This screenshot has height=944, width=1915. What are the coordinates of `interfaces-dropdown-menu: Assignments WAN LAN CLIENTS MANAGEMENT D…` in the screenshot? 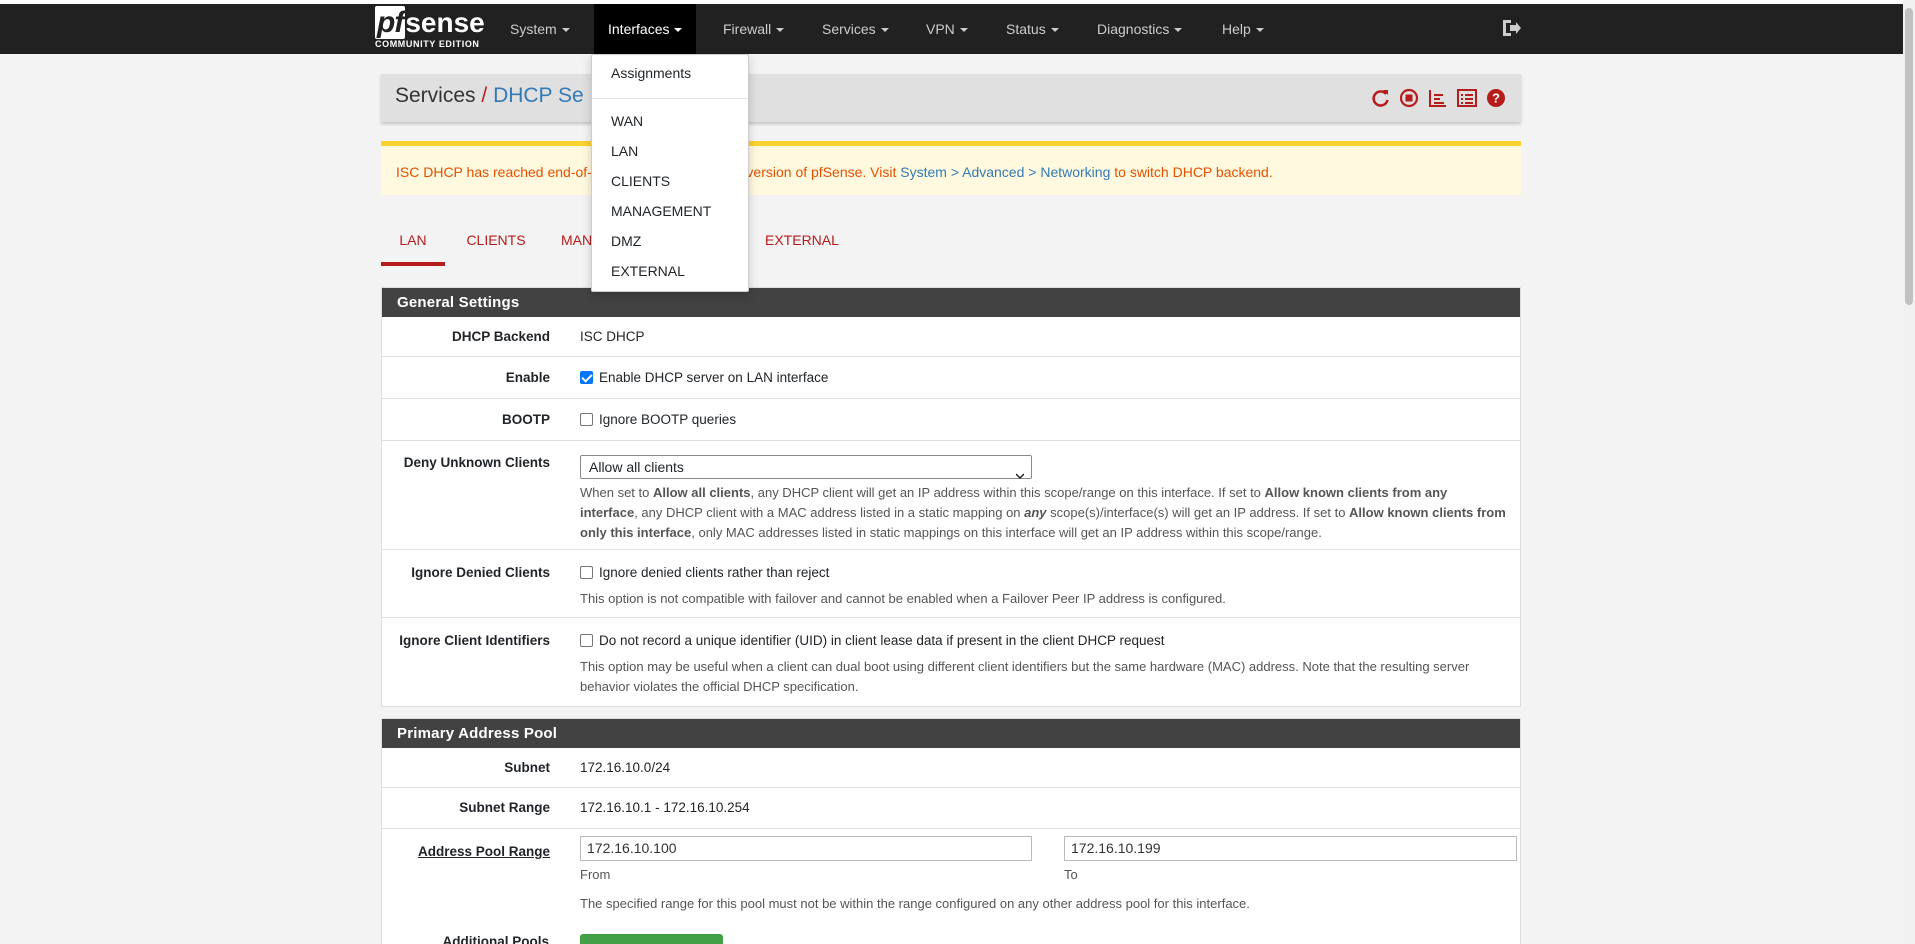 It's located at (670, 173).